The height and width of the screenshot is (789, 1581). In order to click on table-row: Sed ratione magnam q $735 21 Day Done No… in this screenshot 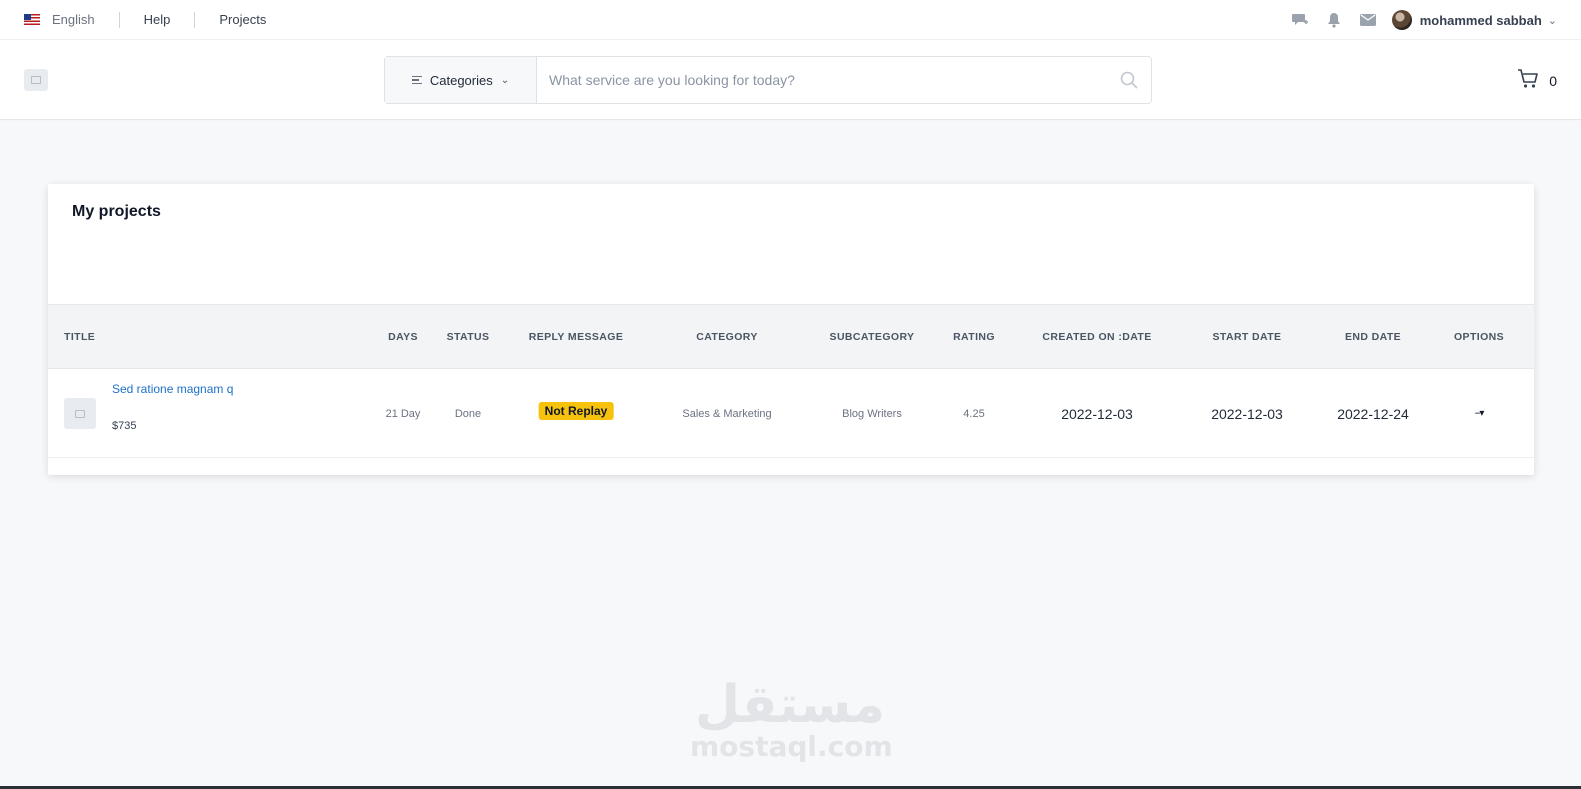, I will do `click(791, 413)`.